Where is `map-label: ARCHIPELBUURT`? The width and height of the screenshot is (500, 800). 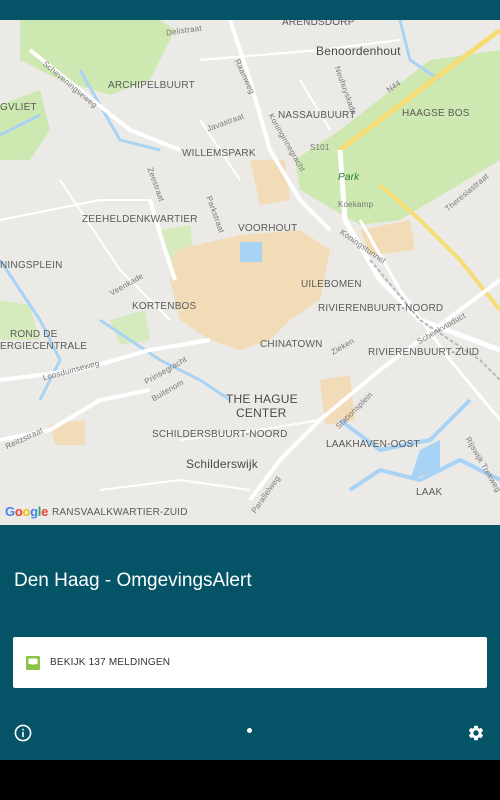
map-label: ARCHIPELBUURT is located at coordinates (151, 85).